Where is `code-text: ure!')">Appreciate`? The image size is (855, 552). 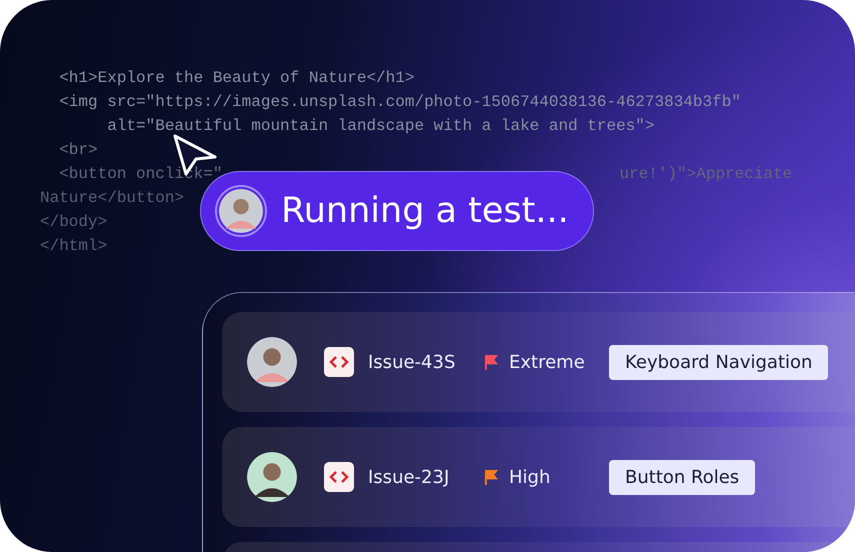 code-text: ure!')">Appreciate is located at coordinates (705, 174).